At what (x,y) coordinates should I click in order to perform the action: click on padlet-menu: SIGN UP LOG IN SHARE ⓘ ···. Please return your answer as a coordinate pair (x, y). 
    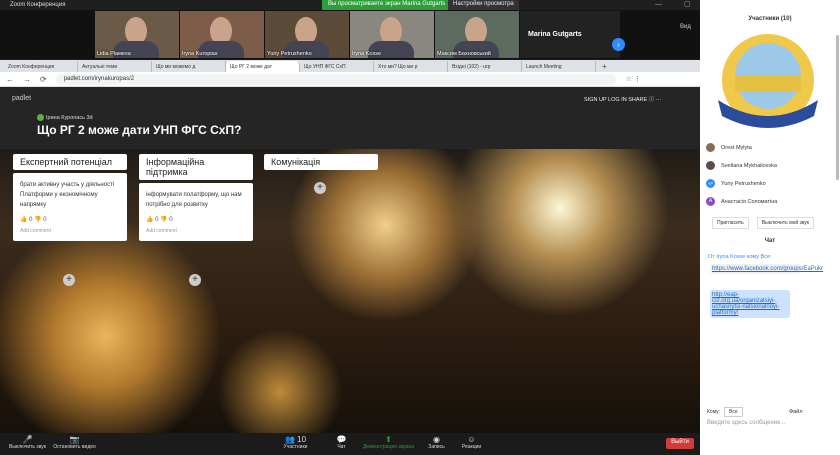
    Looking at the image, I should click on (622, 99).